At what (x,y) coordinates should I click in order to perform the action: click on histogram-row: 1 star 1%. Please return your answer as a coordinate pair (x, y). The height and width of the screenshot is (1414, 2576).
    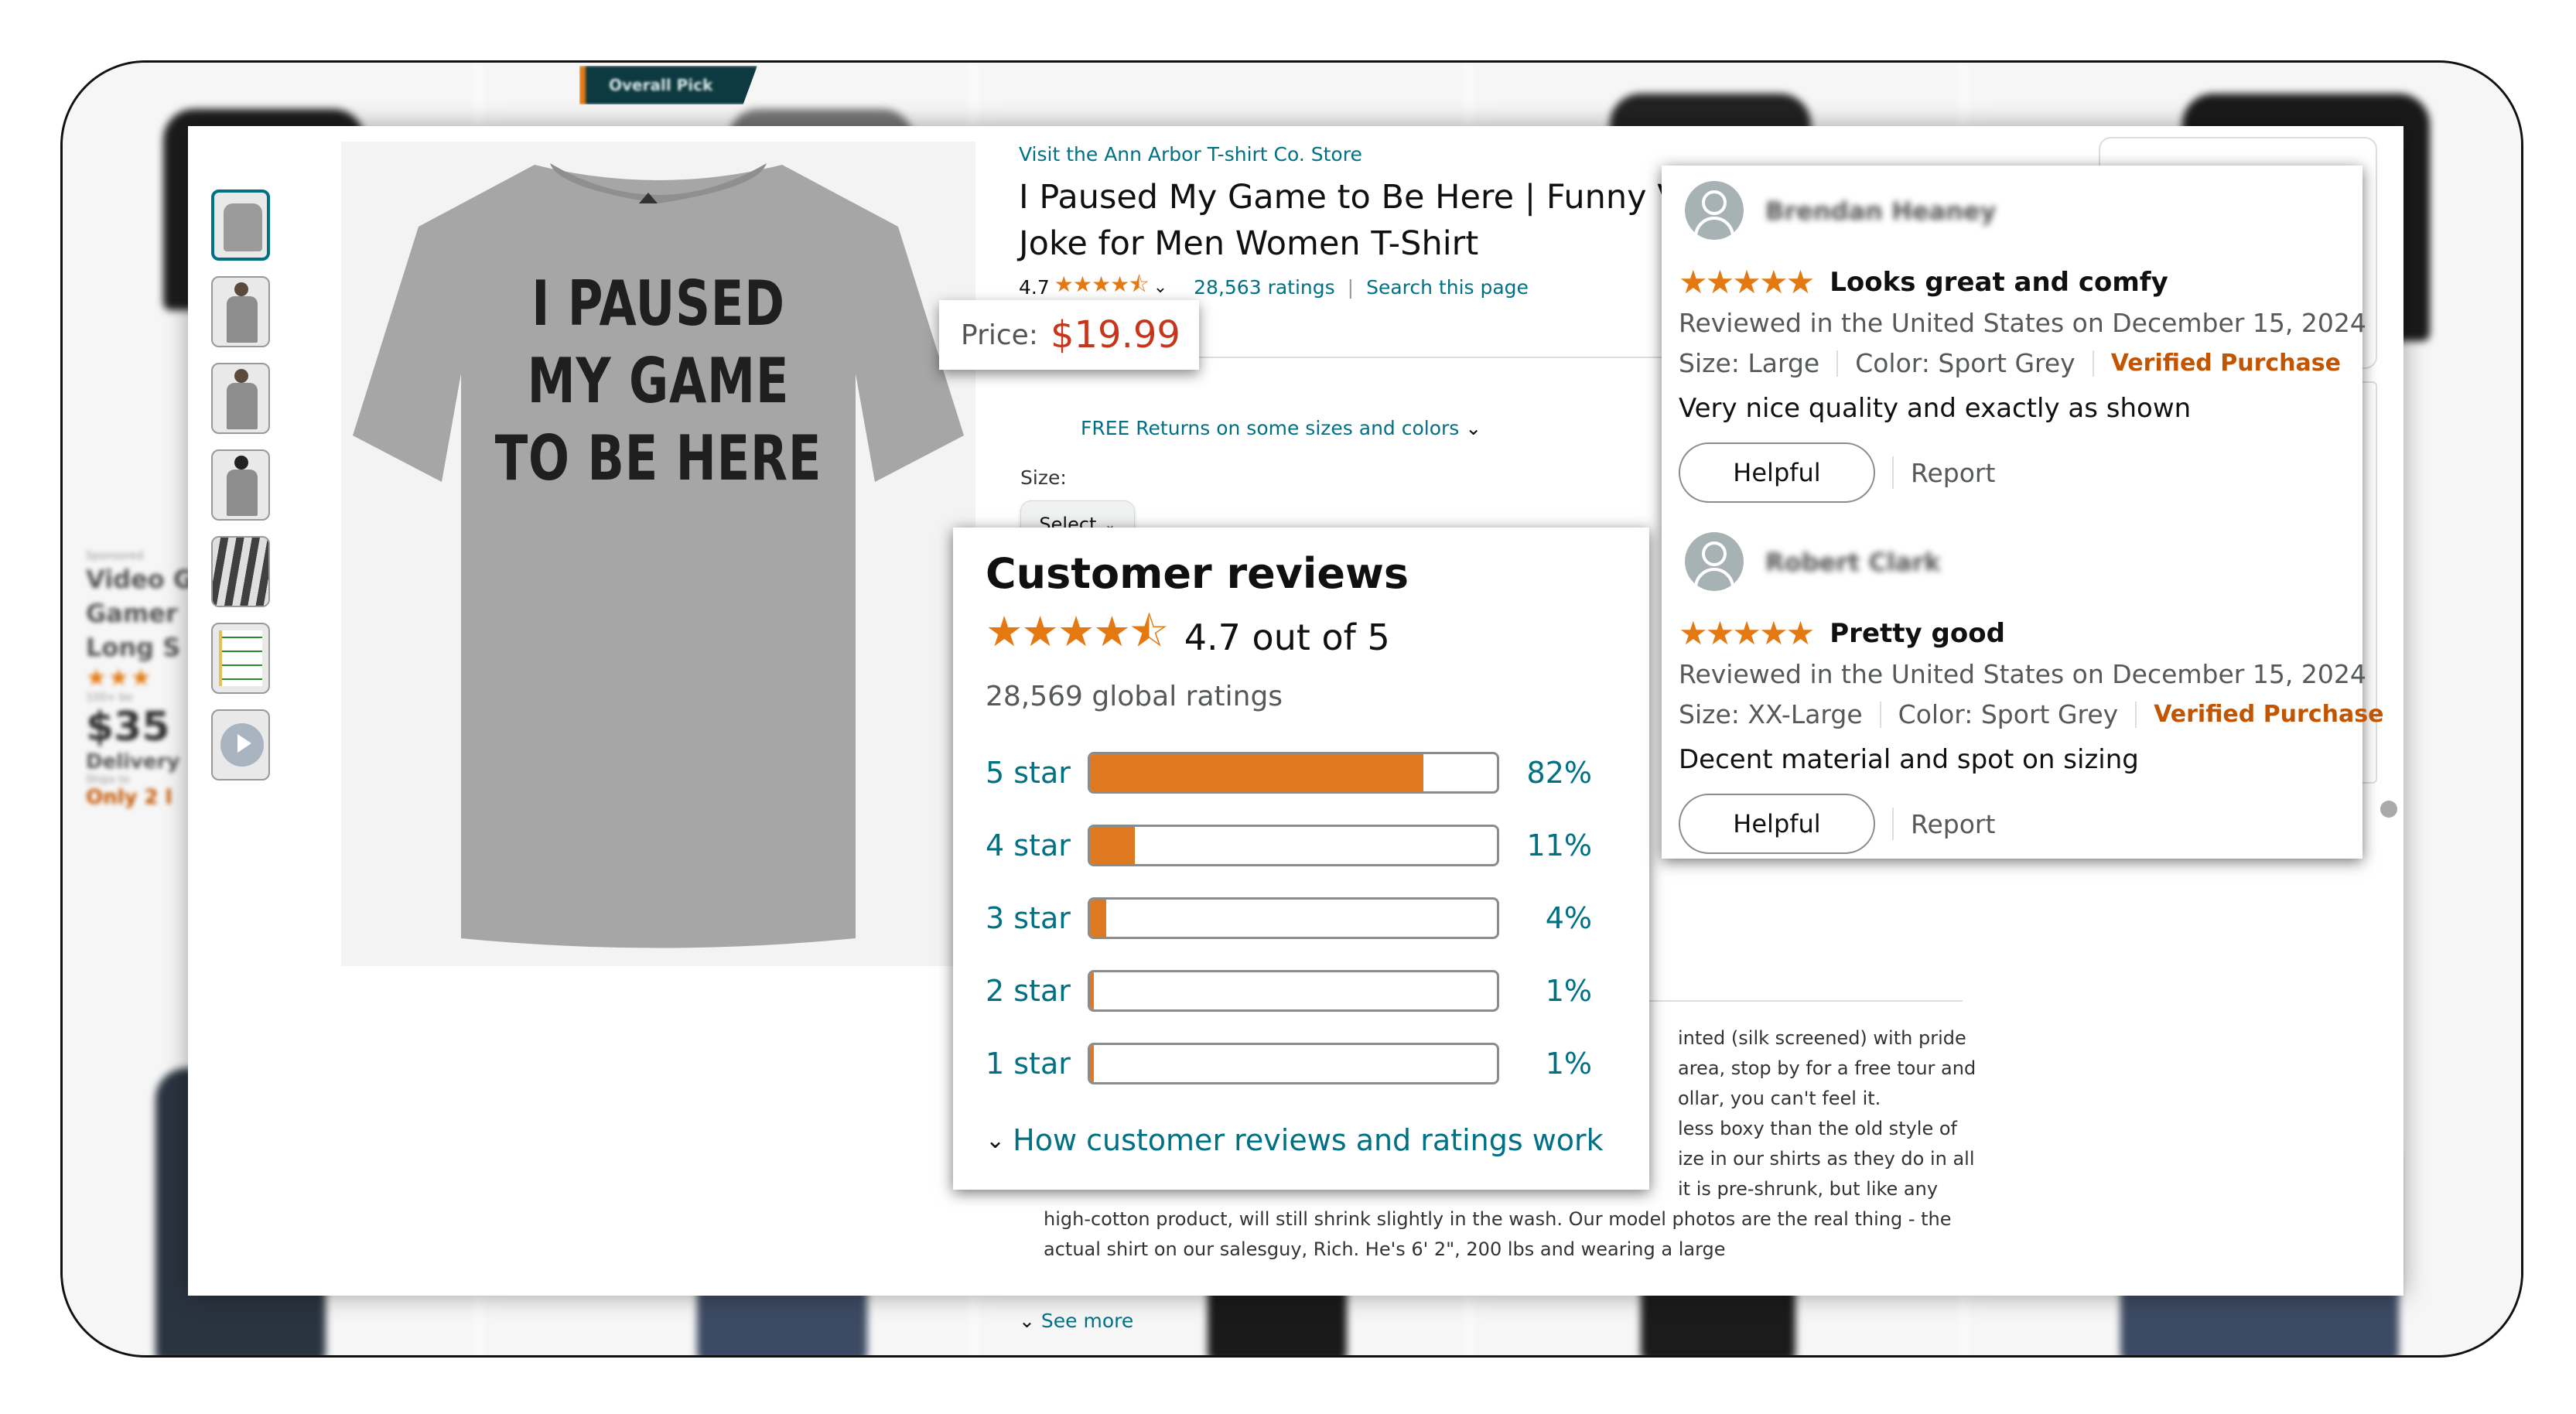
    Looking at the image, I should click on (1289, 1063).